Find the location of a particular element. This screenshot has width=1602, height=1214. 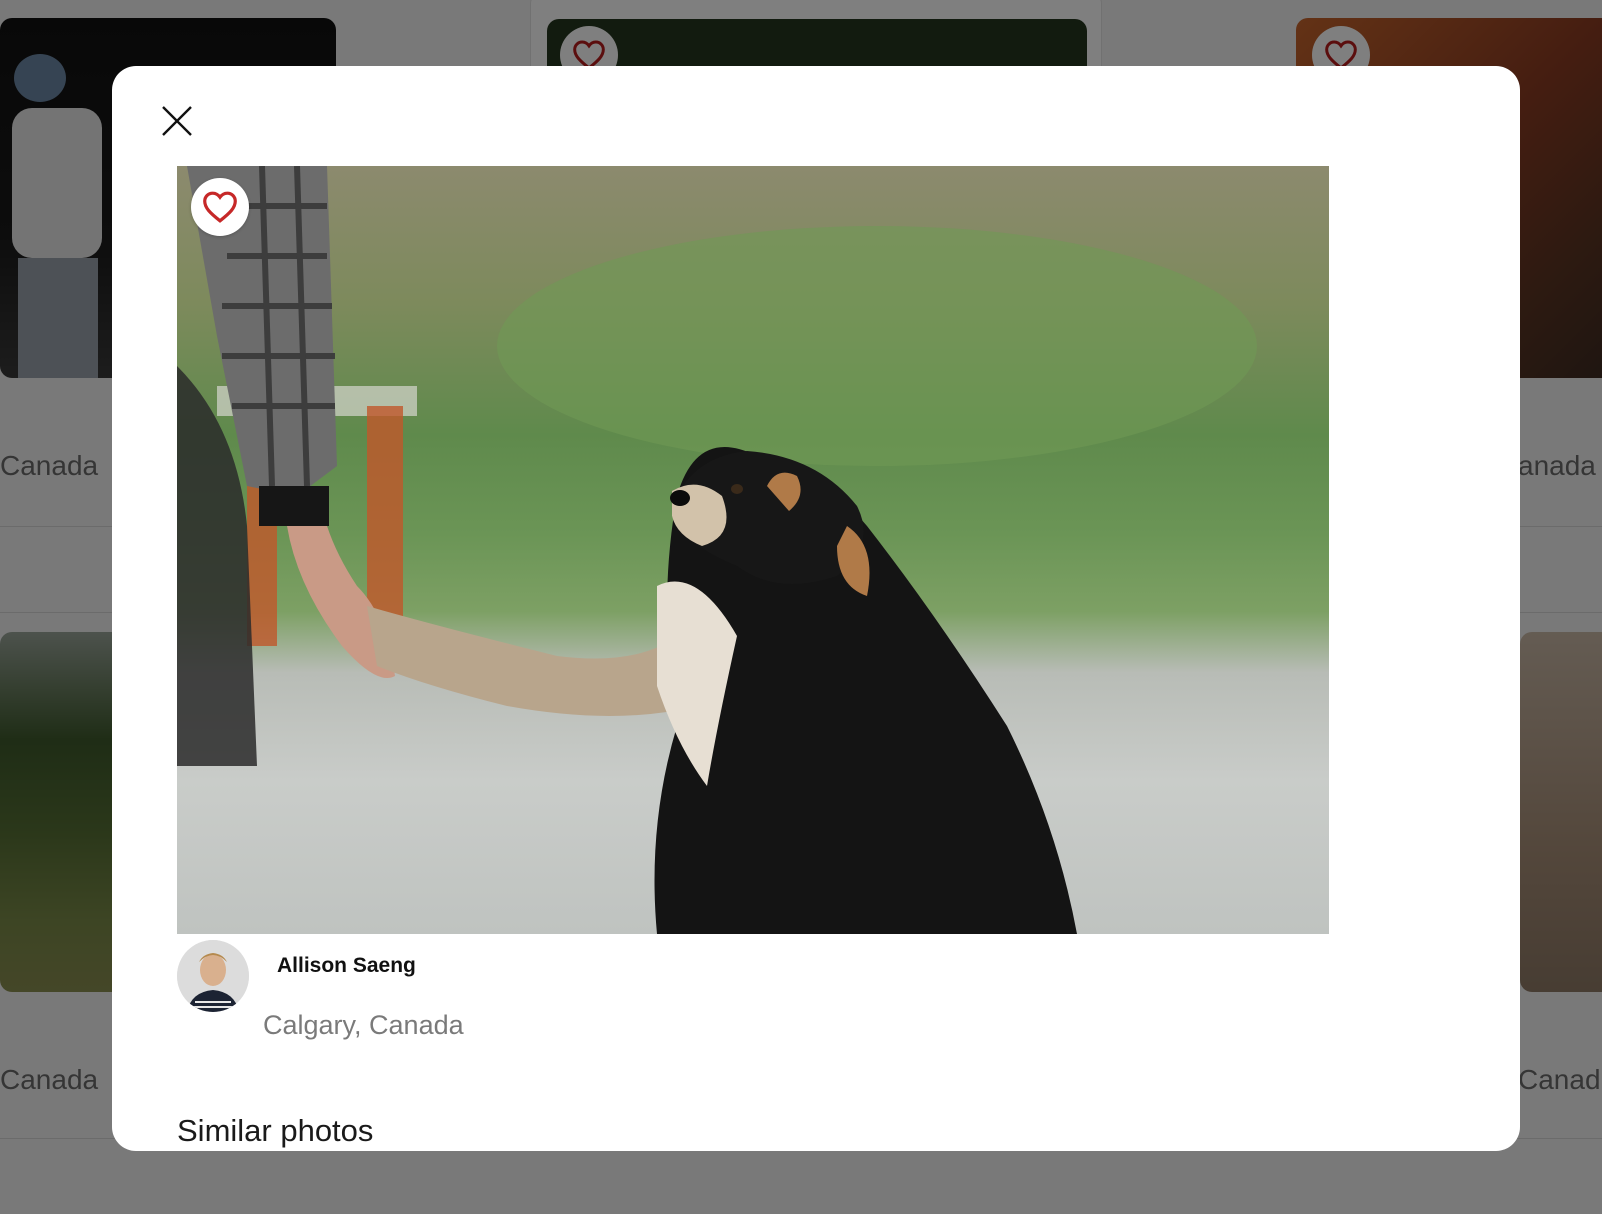

close-icon is located at coordinates (177, 121).